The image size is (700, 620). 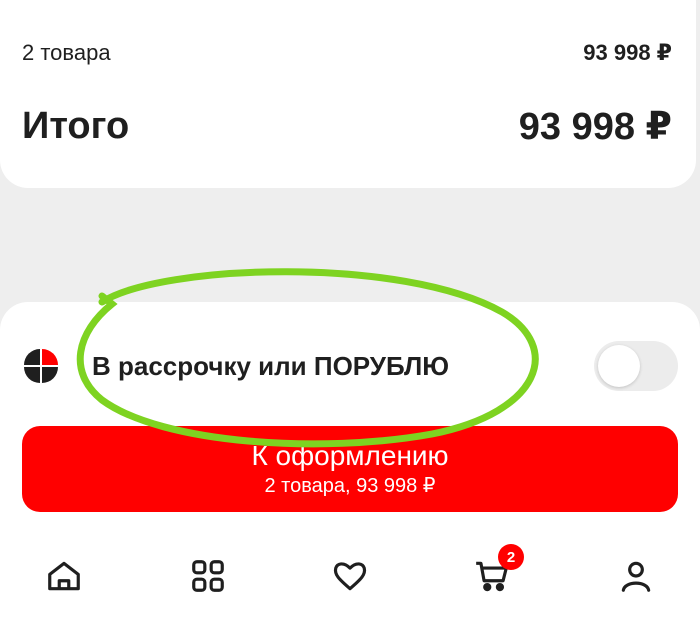 I want to click on total-label: Итого, so click(x=76, y=126).